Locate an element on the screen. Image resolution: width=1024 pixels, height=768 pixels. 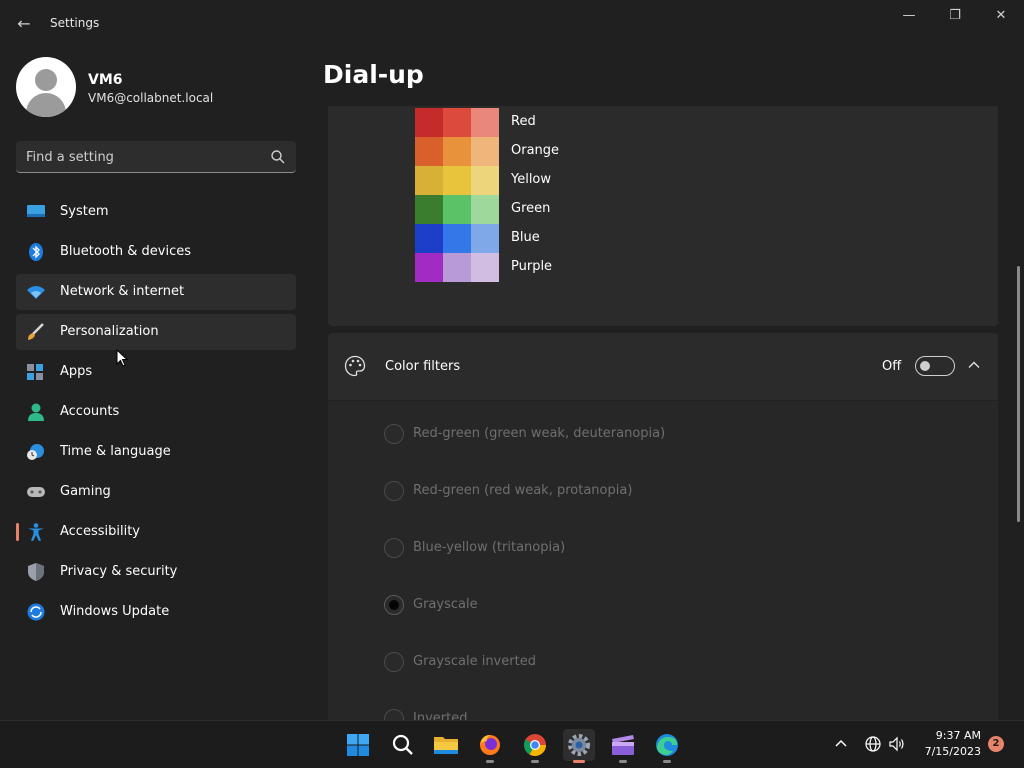
sidebar-item-label: Network & internet is located at coordinates (122, 291).